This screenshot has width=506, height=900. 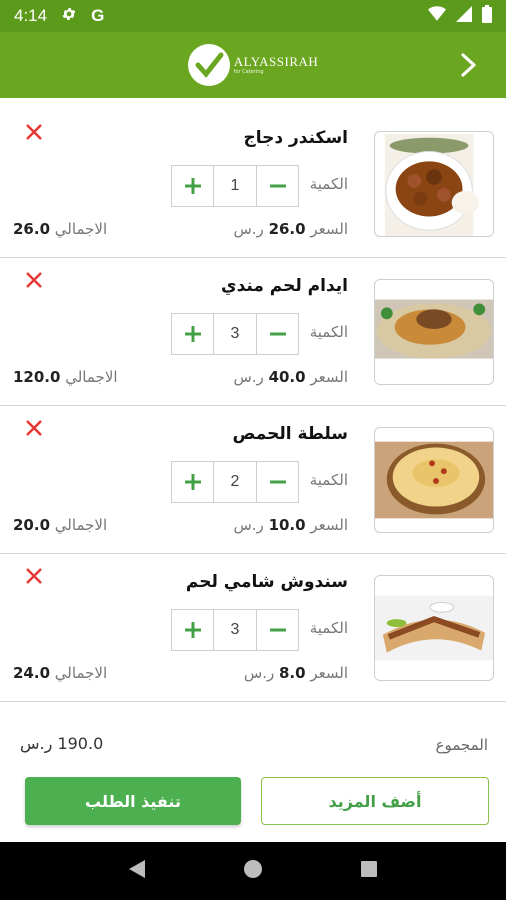 I want to click on nav-recents-icon, so click(x=369, y=871).